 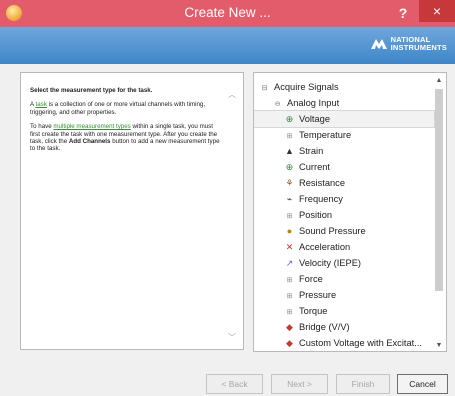 I want to click on tree-item-label: Torque, so click(x=313, y=311).